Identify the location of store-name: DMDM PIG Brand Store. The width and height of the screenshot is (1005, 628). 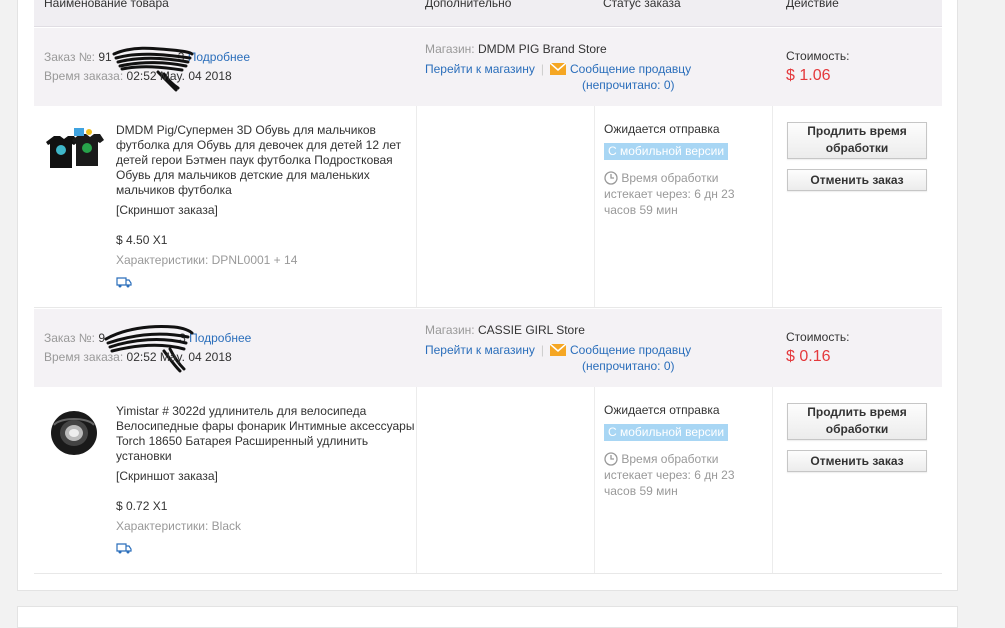
(542, 49).